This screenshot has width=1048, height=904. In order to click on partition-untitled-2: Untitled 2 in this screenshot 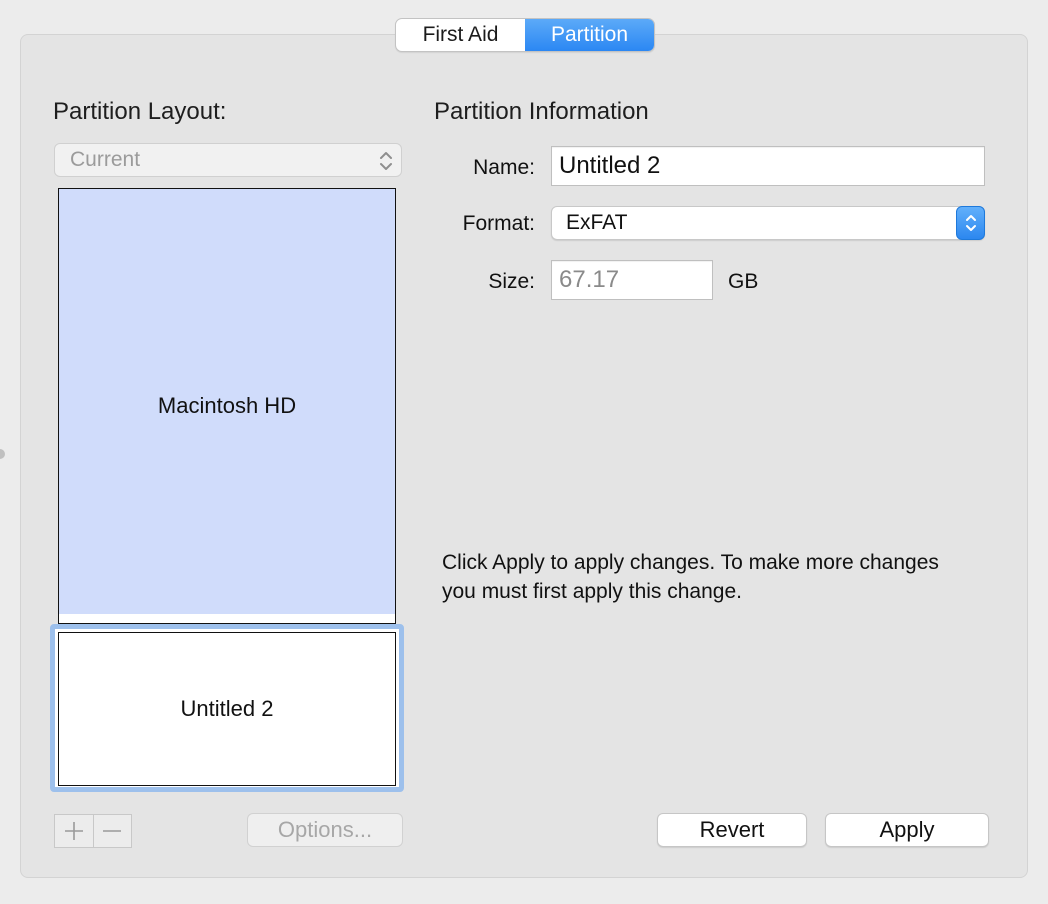, I will do `click(227, 709)`.